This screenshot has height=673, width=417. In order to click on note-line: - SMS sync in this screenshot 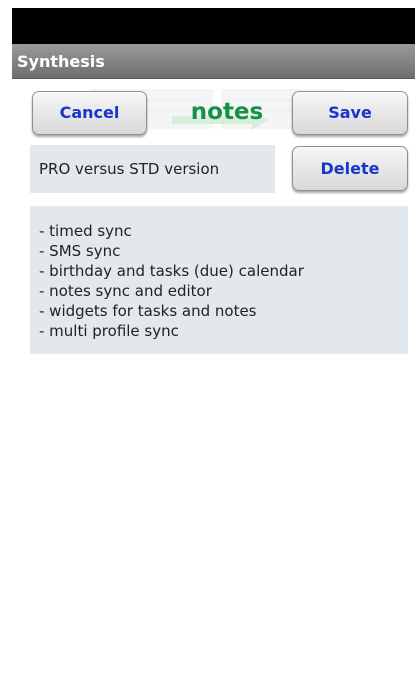, I will do `click(80, 251)`.